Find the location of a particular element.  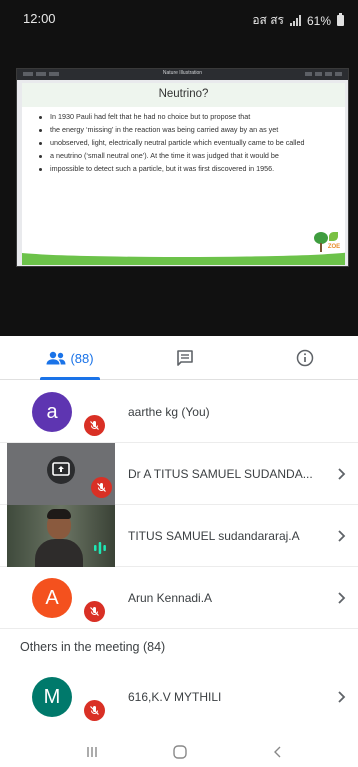

participant-row: A Arun Kennadi.A is located at coordinates (179, 598).